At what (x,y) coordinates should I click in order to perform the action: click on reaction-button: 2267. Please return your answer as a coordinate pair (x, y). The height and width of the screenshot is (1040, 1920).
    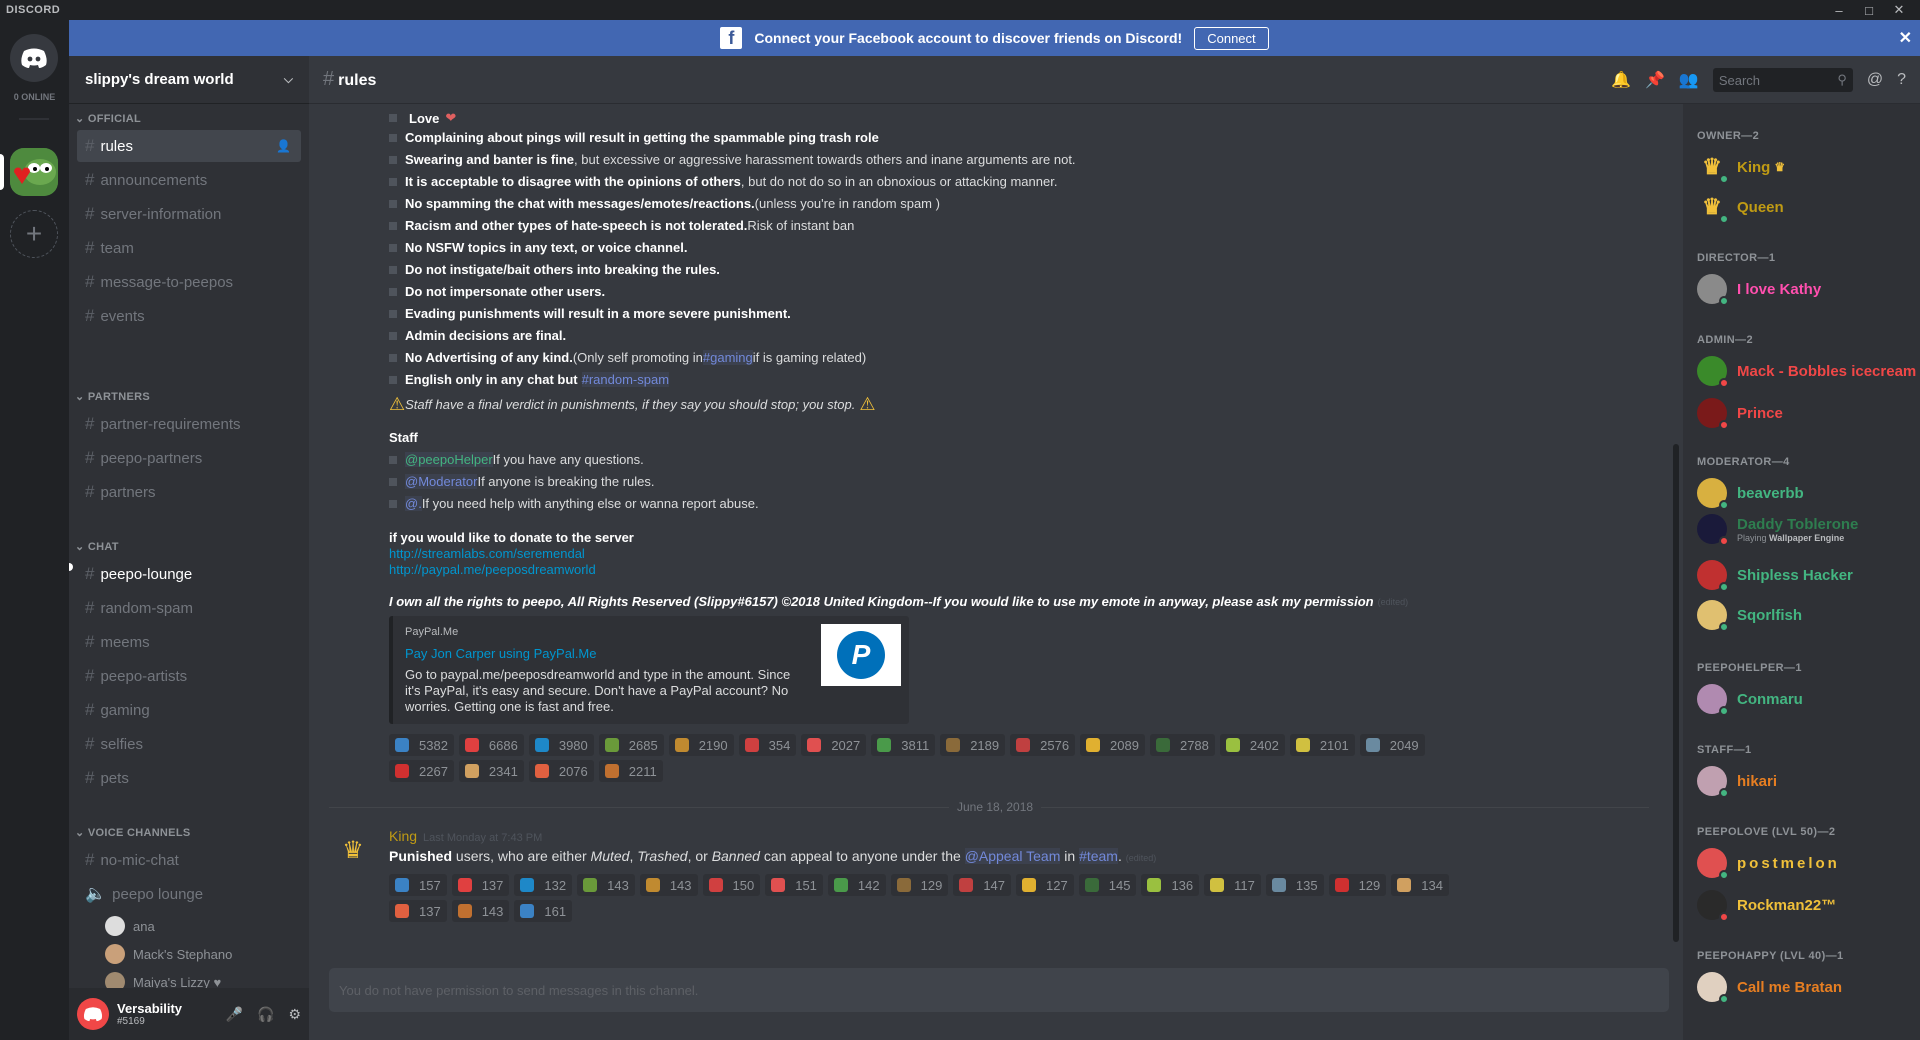
    Looking at the image, I should click on (421, 771).